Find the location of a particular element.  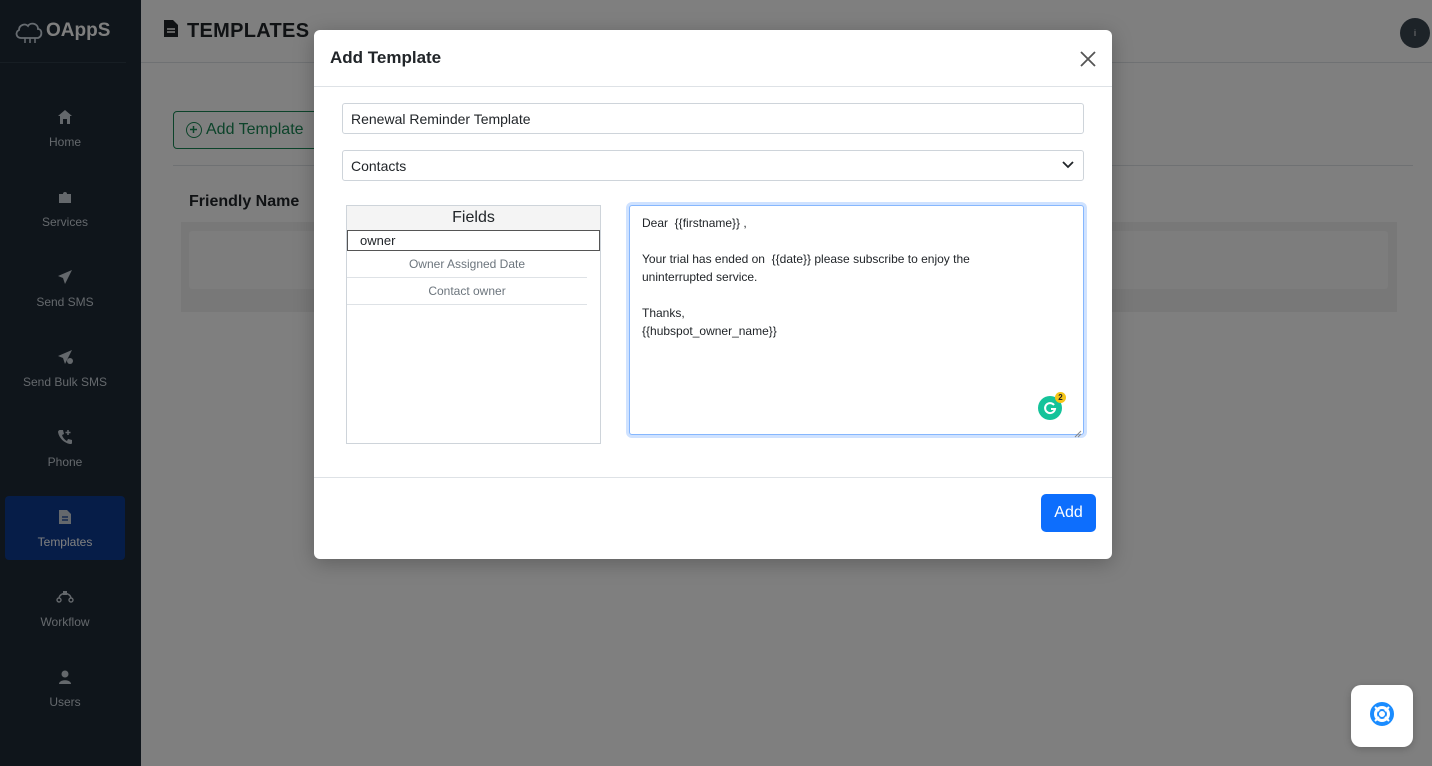

modal-title: Add Template is located at coordinates (386, 57).